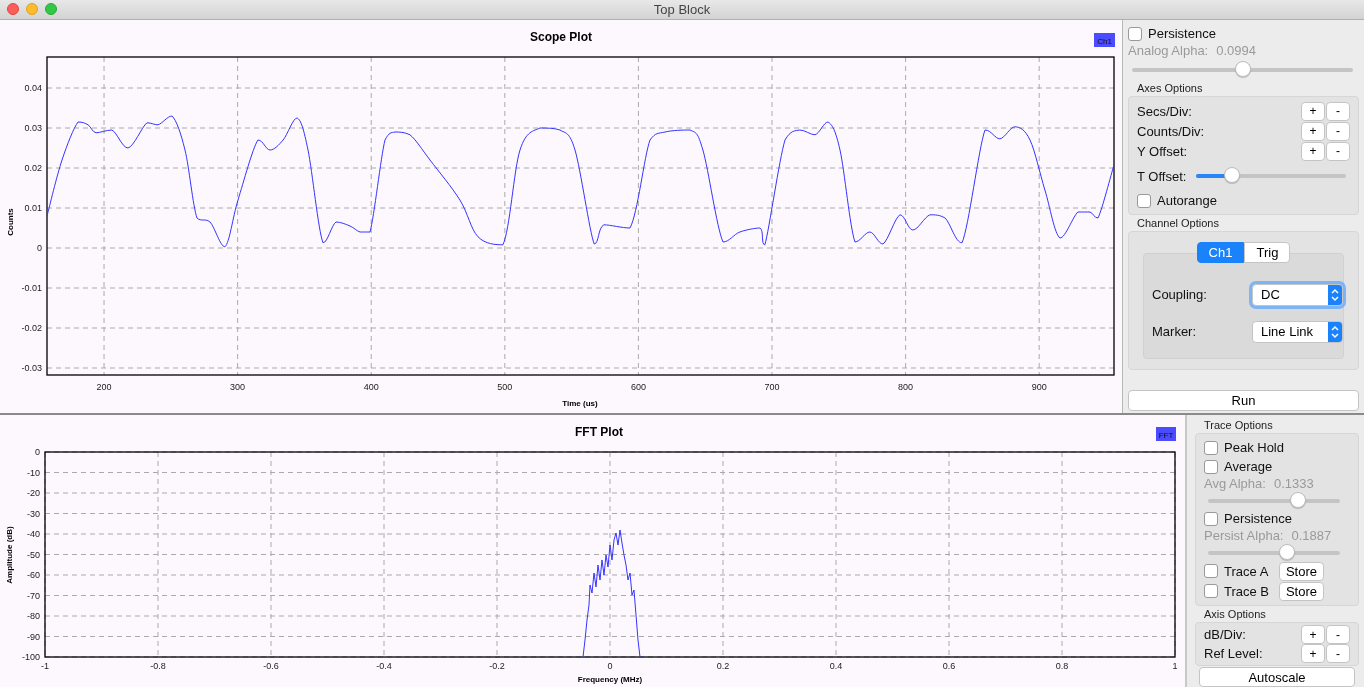  Describe the element at coordinates (580, 403) in the screenshot. I see `x-axis-label: Time (us)` at that location.